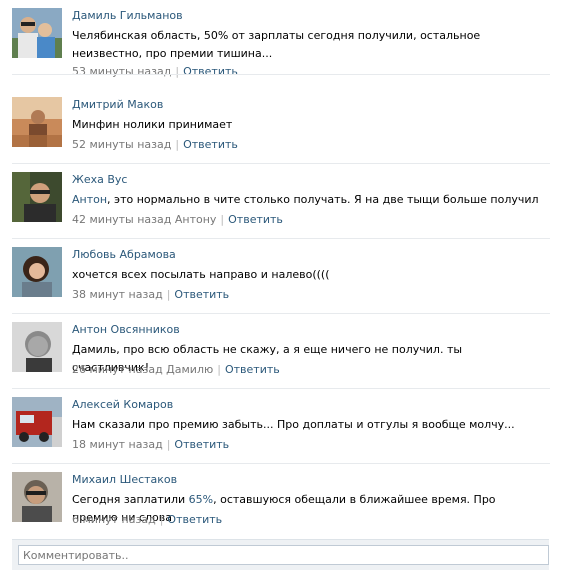 The height and width of the screenshot is (576, 563). Describe the element at coordinates (281, 74) in the screenshot. I see `comment-divider` at that location.